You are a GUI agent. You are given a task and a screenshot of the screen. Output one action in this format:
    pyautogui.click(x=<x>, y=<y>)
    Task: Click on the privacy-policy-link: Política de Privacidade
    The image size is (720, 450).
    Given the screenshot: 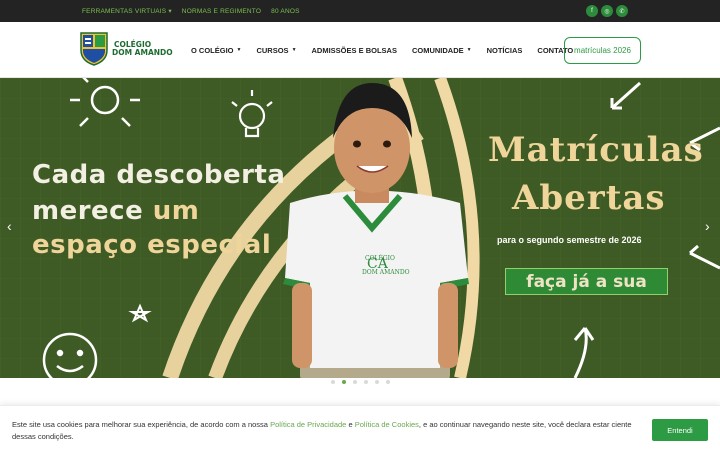 What is the action you would take?
    pyautogui.click(x=308, y=424)
    